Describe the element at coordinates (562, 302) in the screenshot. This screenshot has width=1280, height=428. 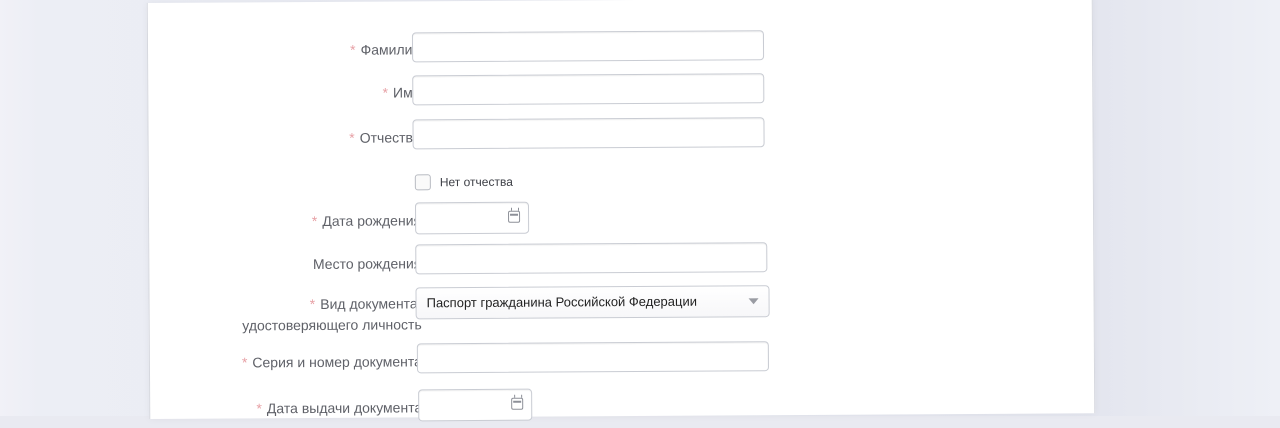
I see `document-type-selected: Паспорт гражданина Российской Федерации` at that location.